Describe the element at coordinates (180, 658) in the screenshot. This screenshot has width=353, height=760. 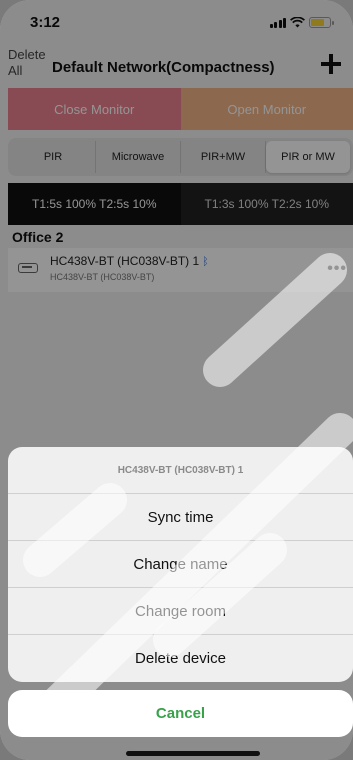
I see `delete-device-option: Delete device` at that location.